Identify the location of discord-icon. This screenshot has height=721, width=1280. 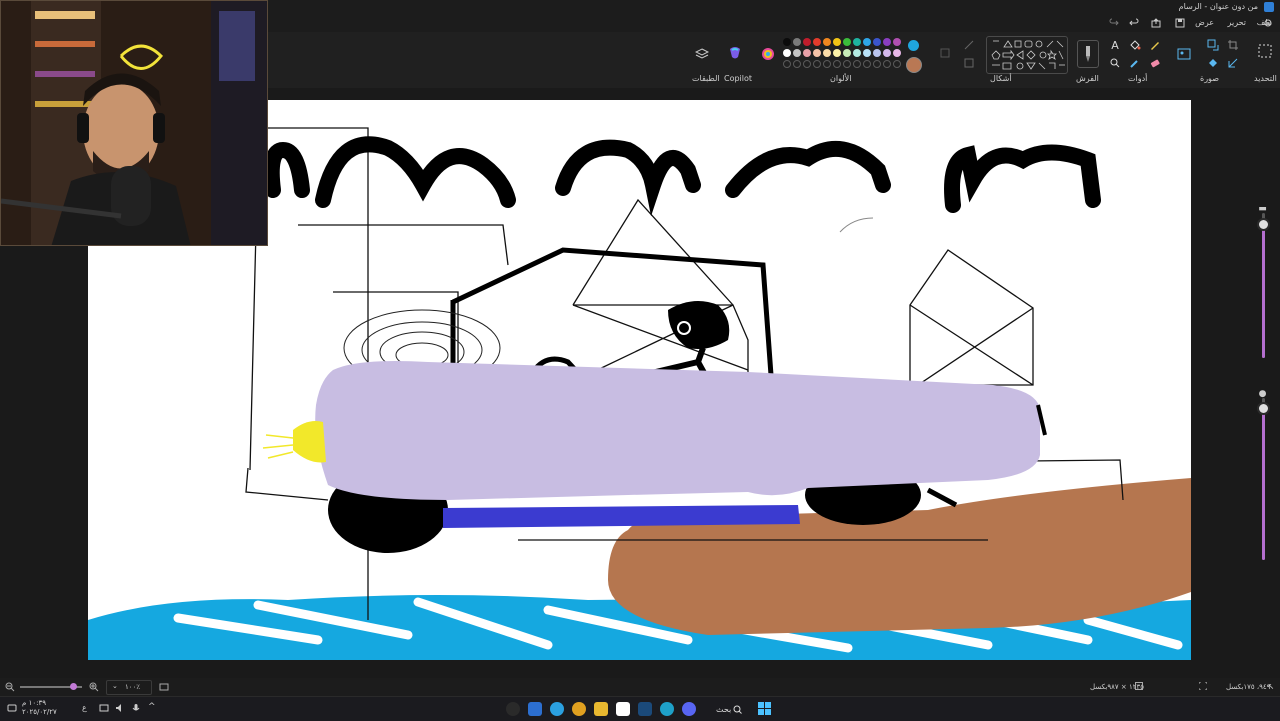
(689, 709).